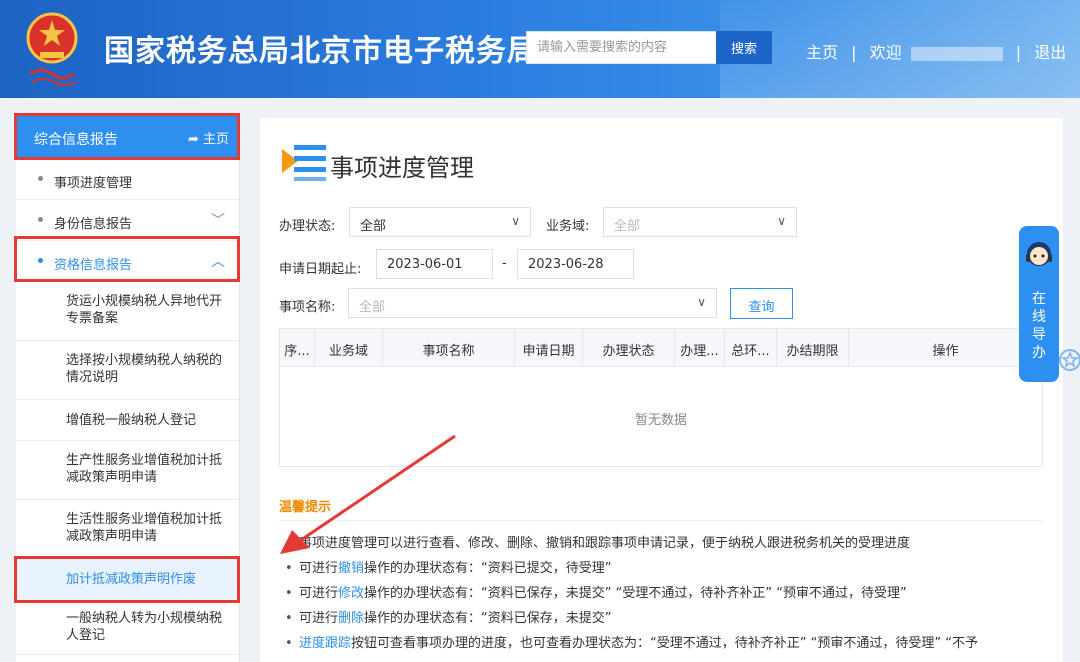  I want to click on sidebar-item-label: 事项进度管理, so click(93, 183).